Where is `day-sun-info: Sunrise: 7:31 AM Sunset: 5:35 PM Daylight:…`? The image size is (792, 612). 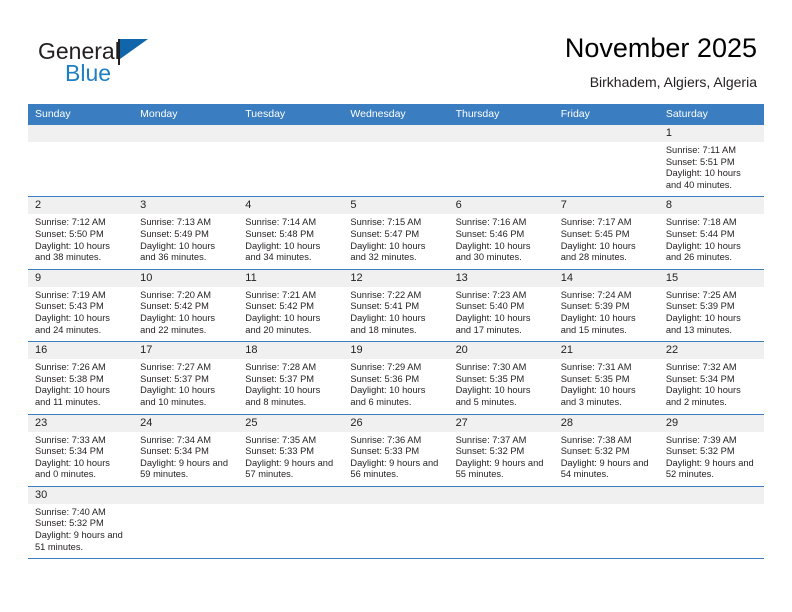 day-sun-info: Sunrise: 7:31 AM Sunset: 5:35 PM Daylight:… is located at coordinates (606, 386).